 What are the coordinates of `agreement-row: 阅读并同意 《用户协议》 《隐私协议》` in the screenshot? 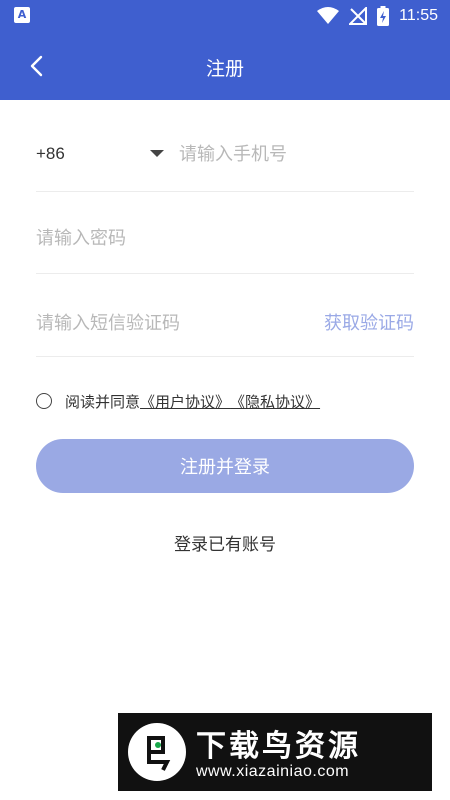 It's located at (178, 401).